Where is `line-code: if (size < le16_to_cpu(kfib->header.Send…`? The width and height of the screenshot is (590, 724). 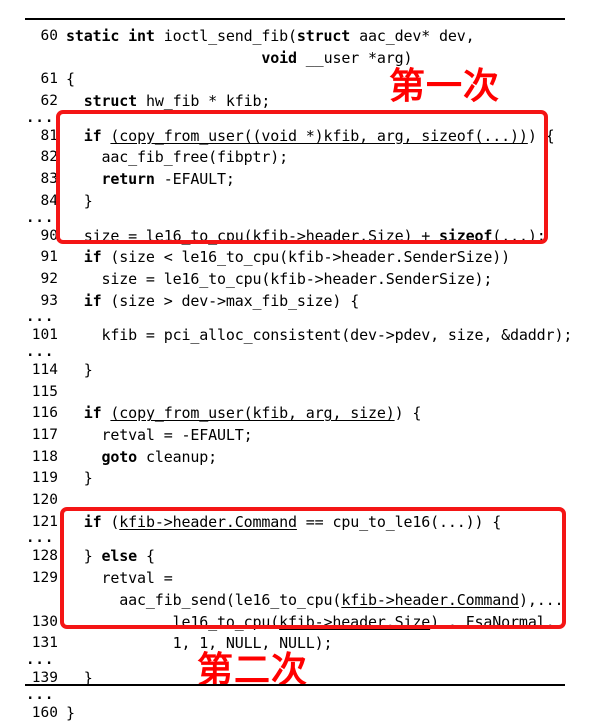 line-code: if (size < le16_to_cpu(kfib->header.Send… is located at coordinates (297, 257).